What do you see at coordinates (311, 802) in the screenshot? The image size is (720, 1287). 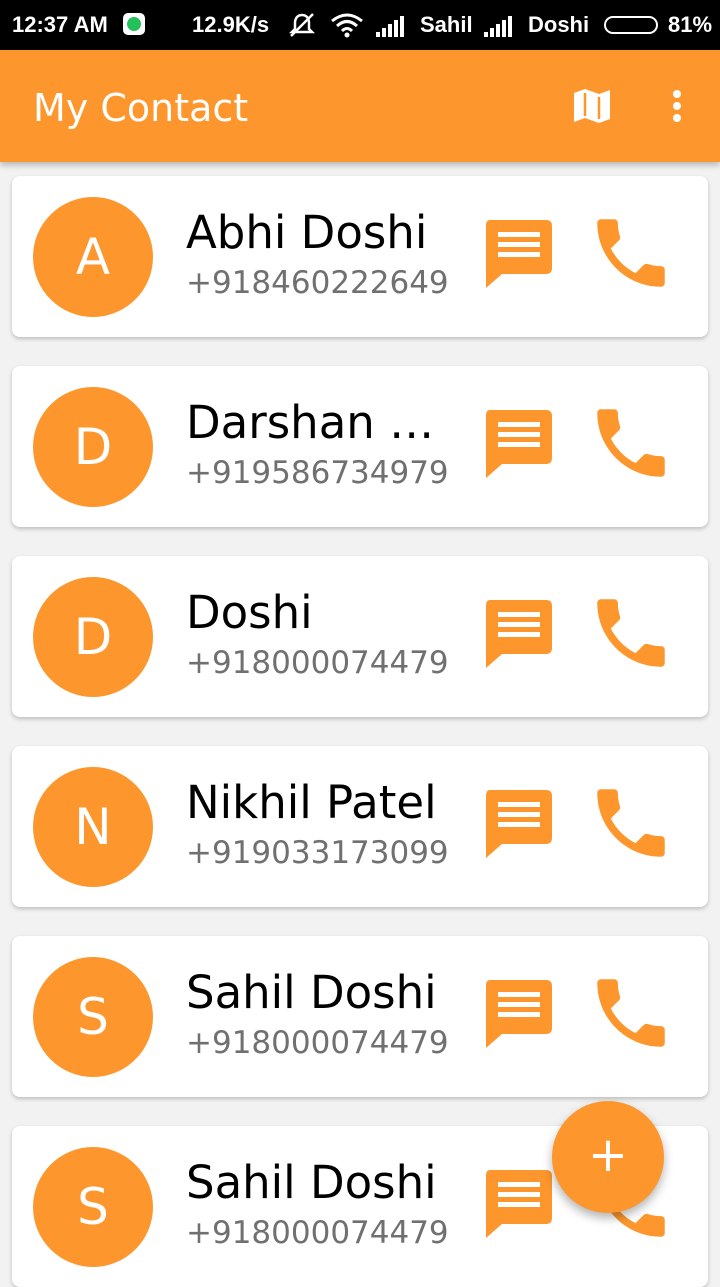 I see `contact-name: Nikhil Patel` at bounding box center [311, 802].